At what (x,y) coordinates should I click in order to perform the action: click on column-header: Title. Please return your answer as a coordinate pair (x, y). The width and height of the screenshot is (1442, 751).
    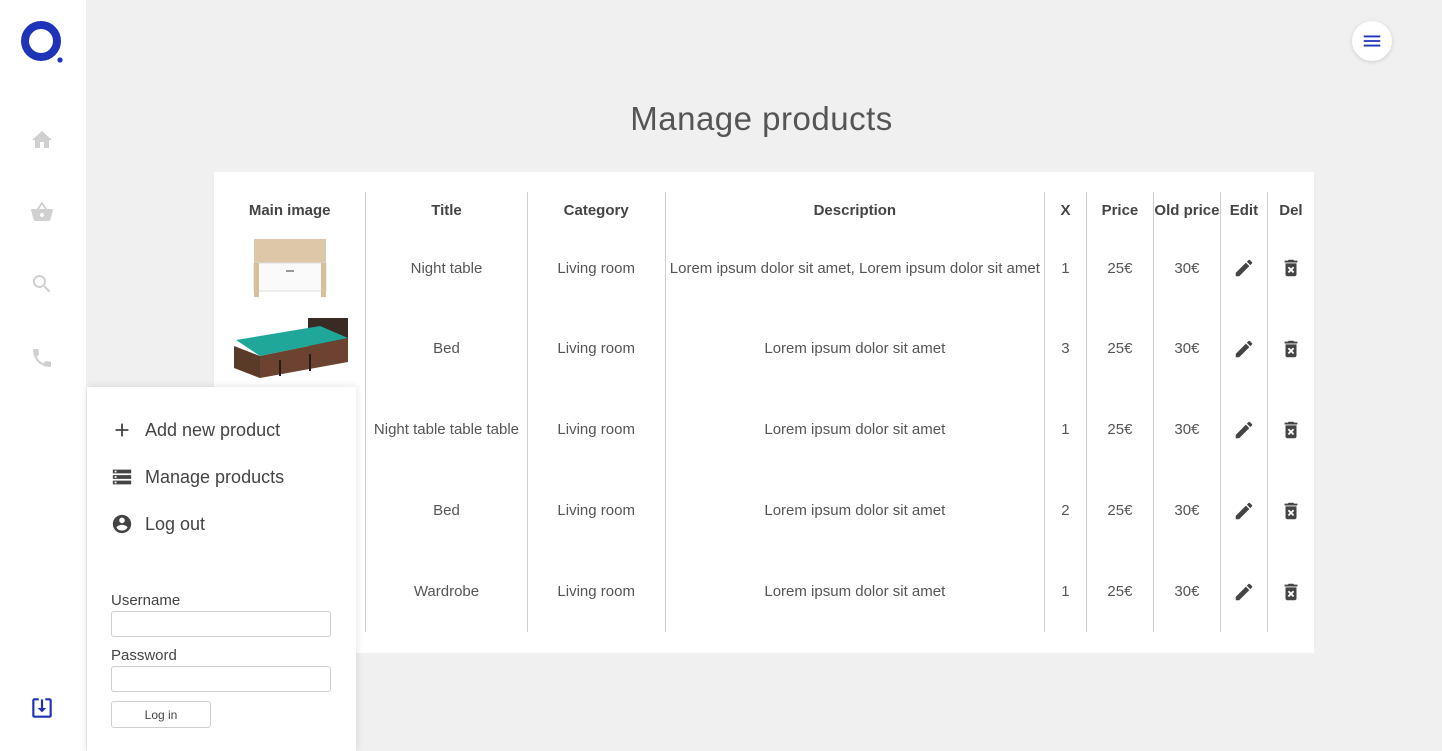
    Looking at the image, I should click on (446, 210).